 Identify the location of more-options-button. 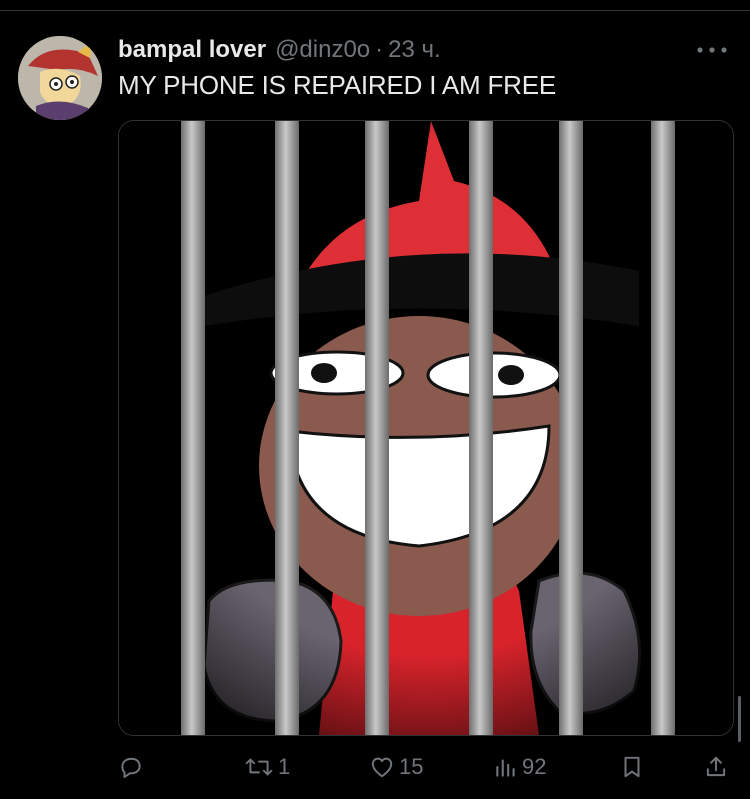
(712, 50).